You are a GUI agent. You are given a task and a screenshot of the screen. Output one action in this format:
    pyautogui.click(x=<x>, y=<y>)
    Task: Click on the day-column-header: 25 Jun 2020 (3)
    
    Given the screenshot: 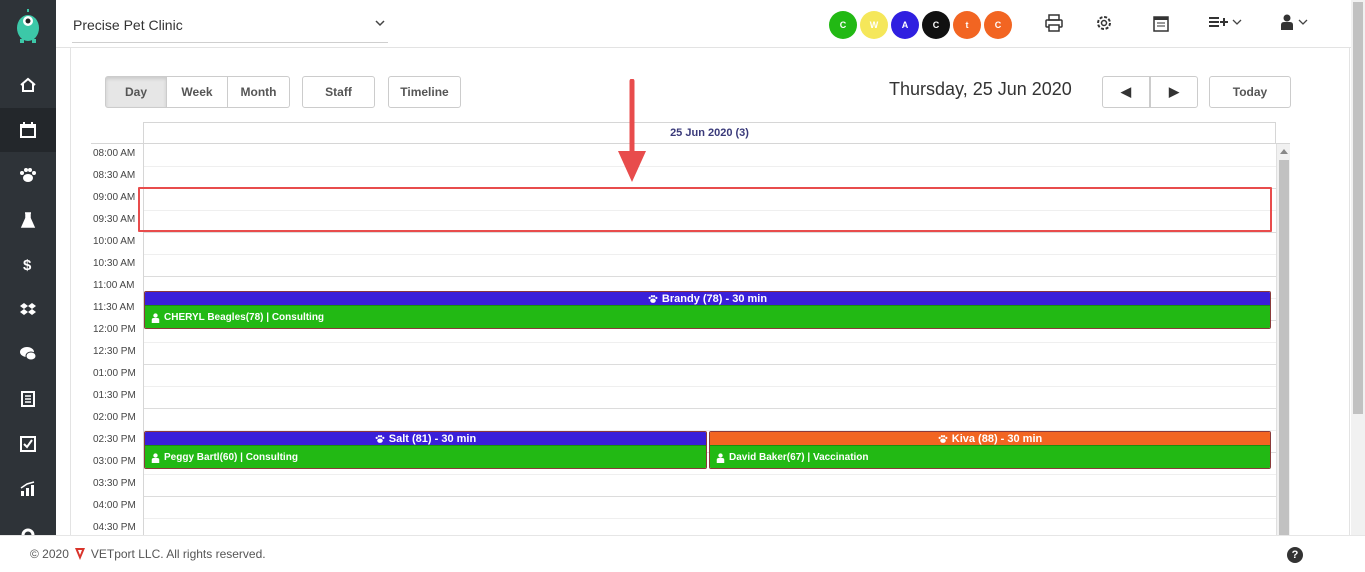 What is the action you would take?
    pyautogui.click(x=709, y=132)
    